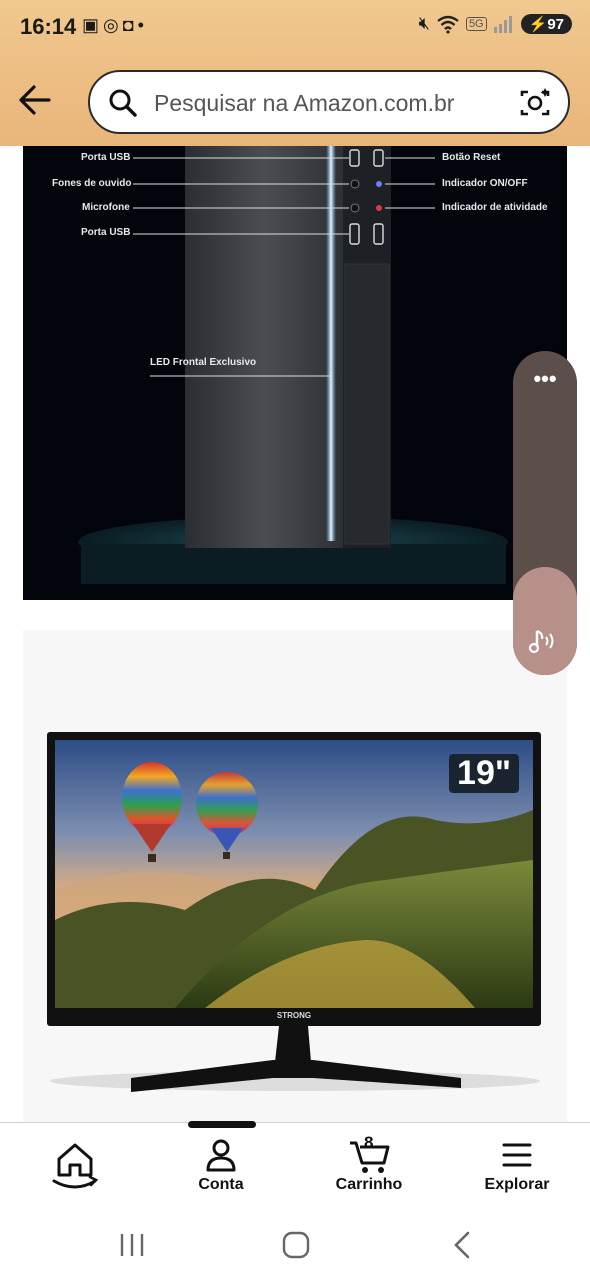  Describe the element at coordinates (221, 1184) in the screenshot. I see `nav-account-label: Conta` at that location.